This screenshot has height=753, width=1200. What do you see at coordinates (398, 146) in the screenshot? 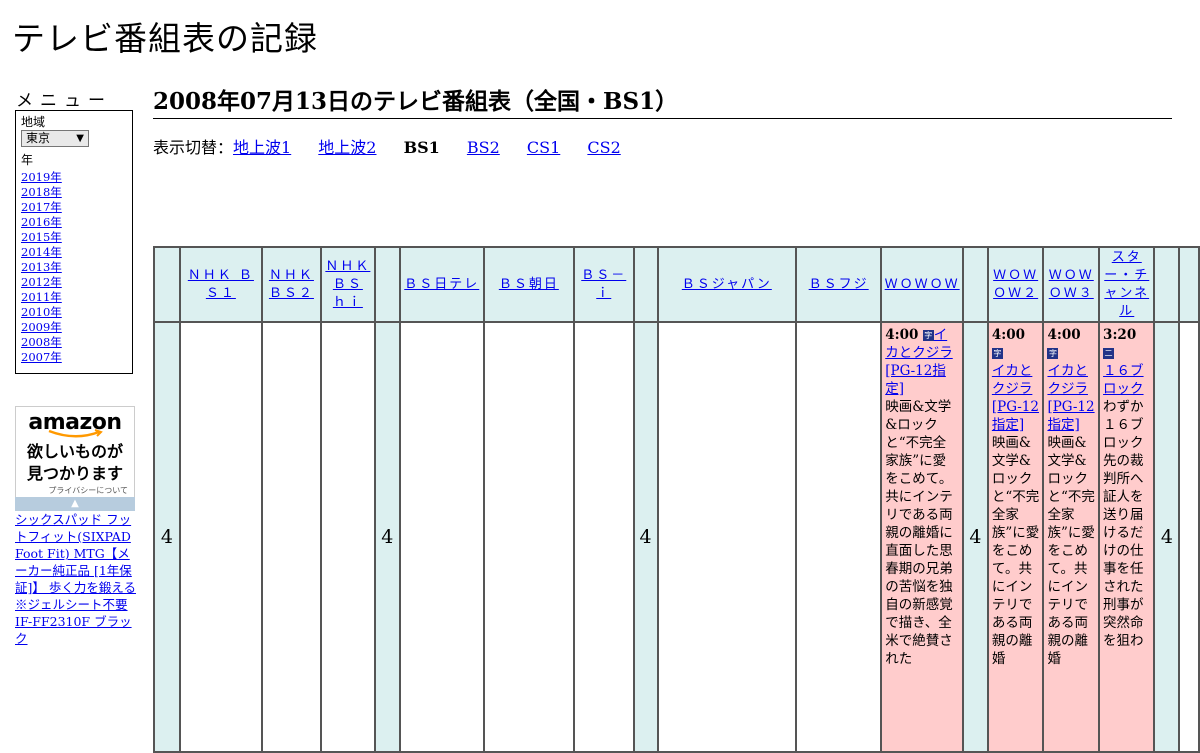
I see `display-switch: 表示切替：地上波1 地上波2 BS1 BS2 CS1 CS2` at bounding box center [398, 146].